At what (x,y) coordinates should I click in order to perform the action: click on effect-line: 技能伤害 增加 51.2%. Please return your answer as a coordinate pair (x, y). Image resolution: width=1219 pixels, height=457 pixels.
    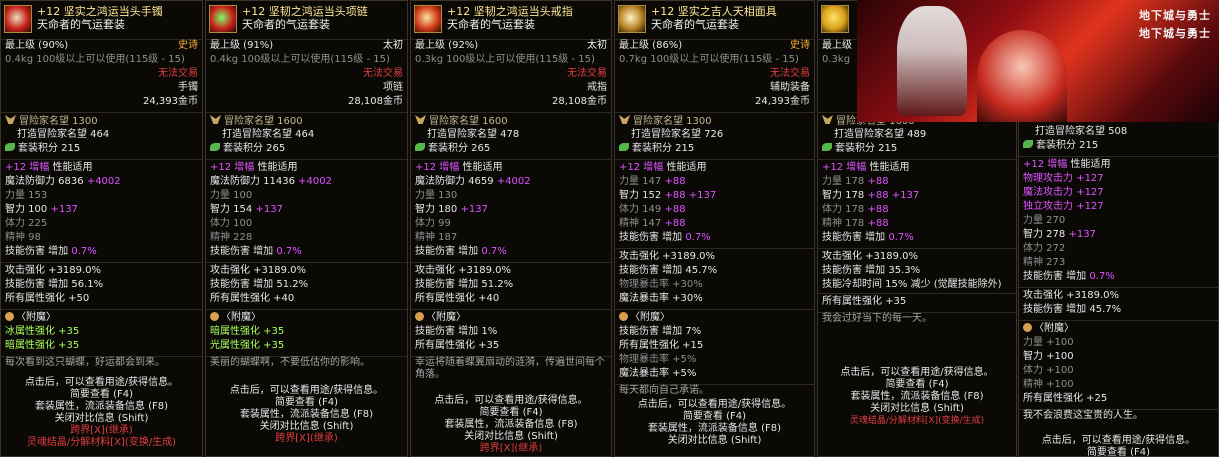
    Looking at the image, I should click on (259, 284).